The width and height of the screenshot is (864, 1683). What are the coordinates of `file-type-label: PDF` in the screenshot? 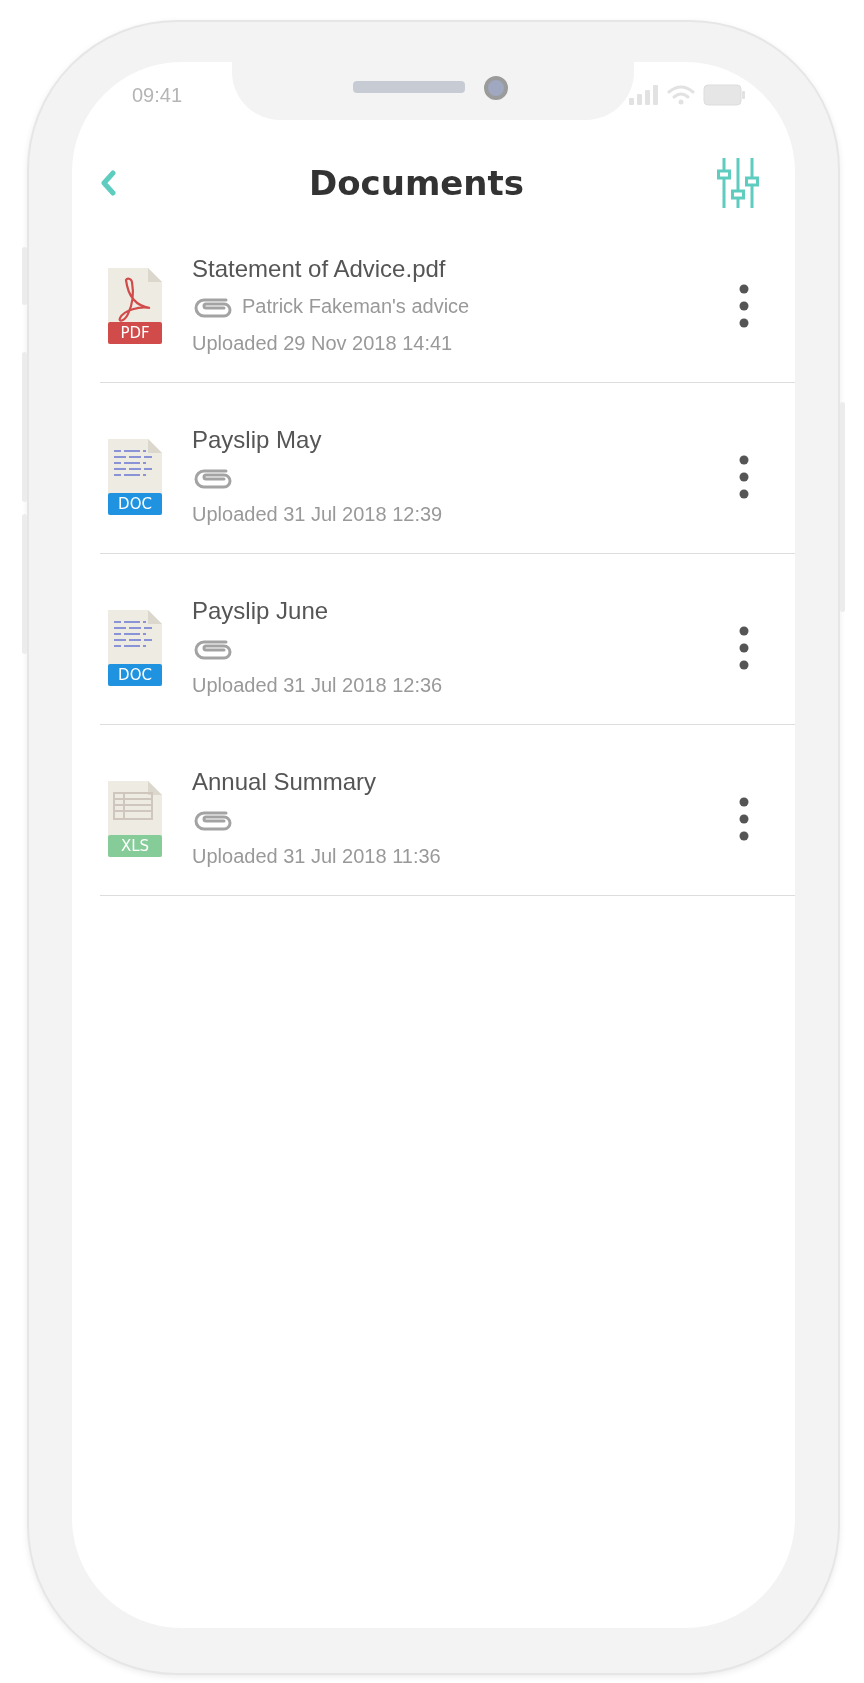 It's located at (135, 333).